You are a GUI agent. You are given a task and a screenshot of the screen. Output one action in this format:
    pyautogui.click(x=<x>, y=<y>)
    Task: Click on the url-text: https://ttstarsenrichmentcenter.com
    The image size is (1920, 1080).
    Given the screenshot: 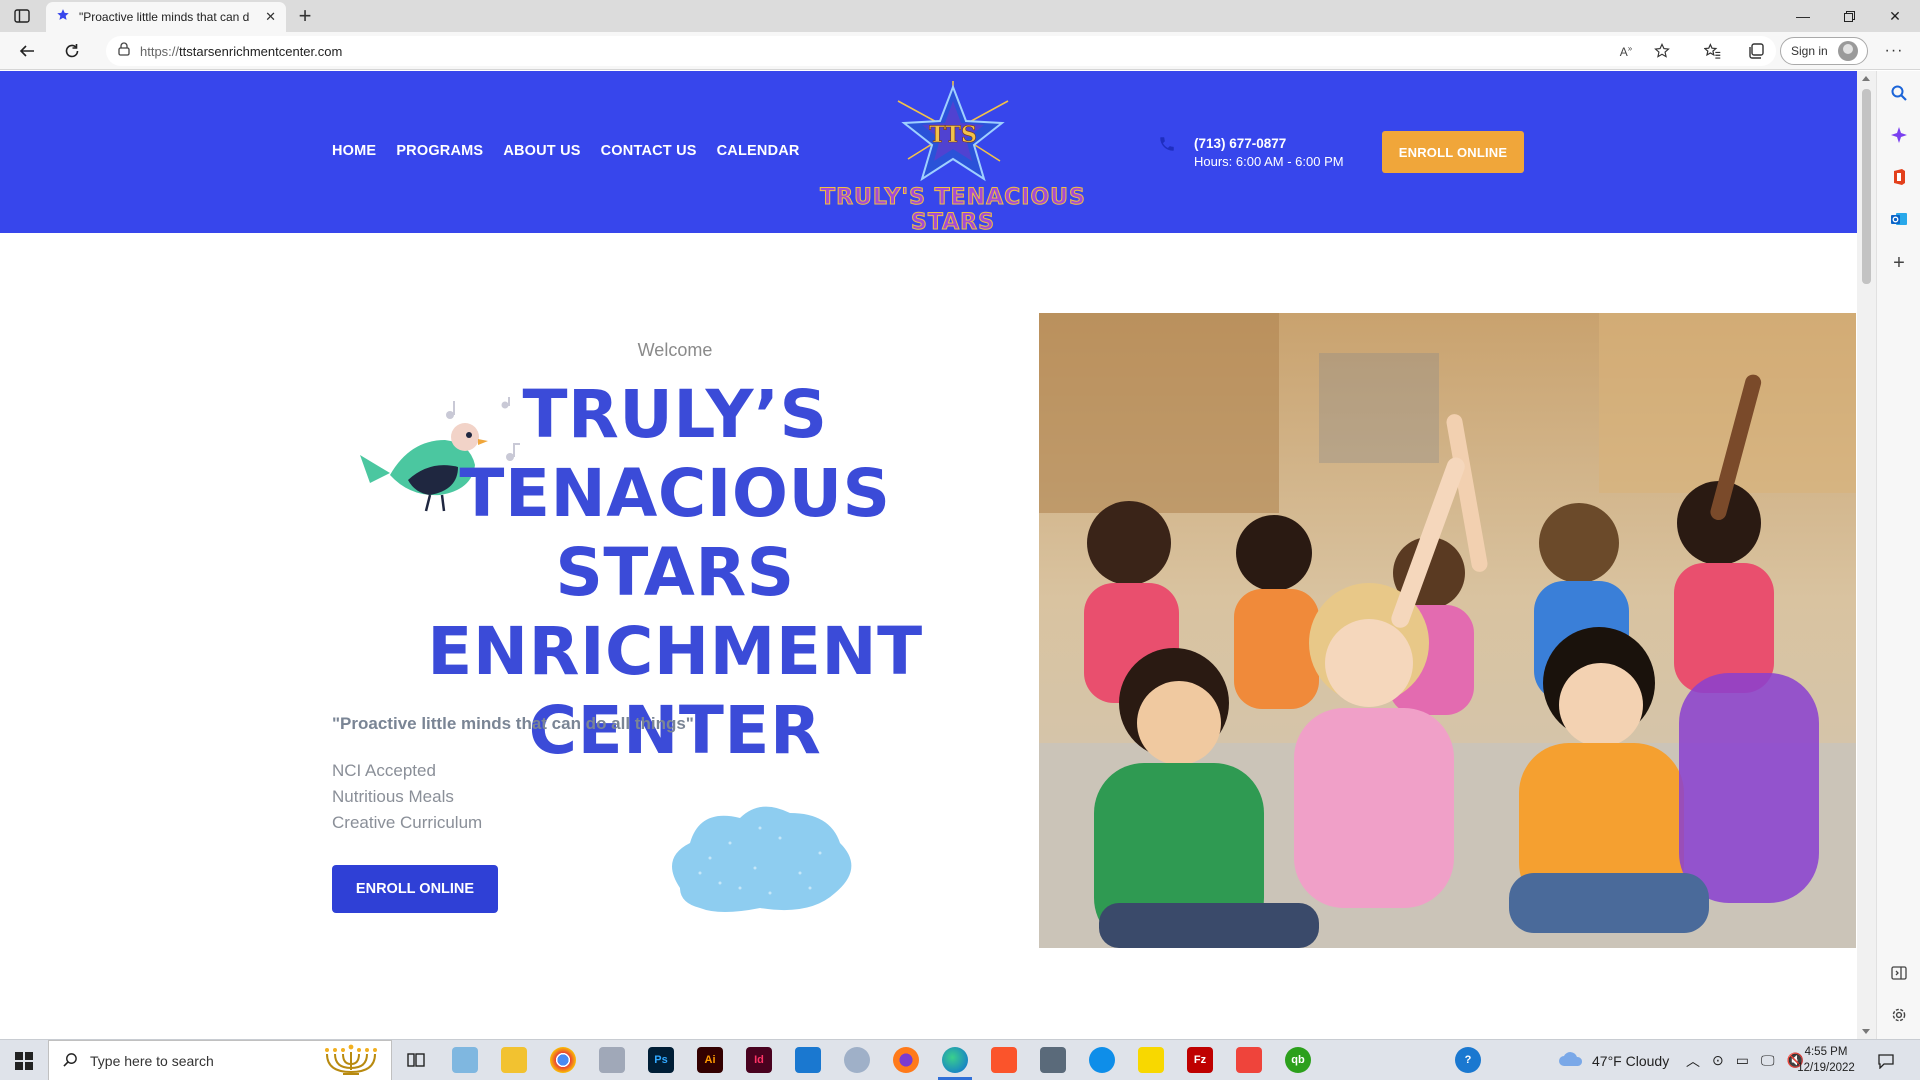 What is the action you would take?
    pyautogui.click(x=241, y=51)
    